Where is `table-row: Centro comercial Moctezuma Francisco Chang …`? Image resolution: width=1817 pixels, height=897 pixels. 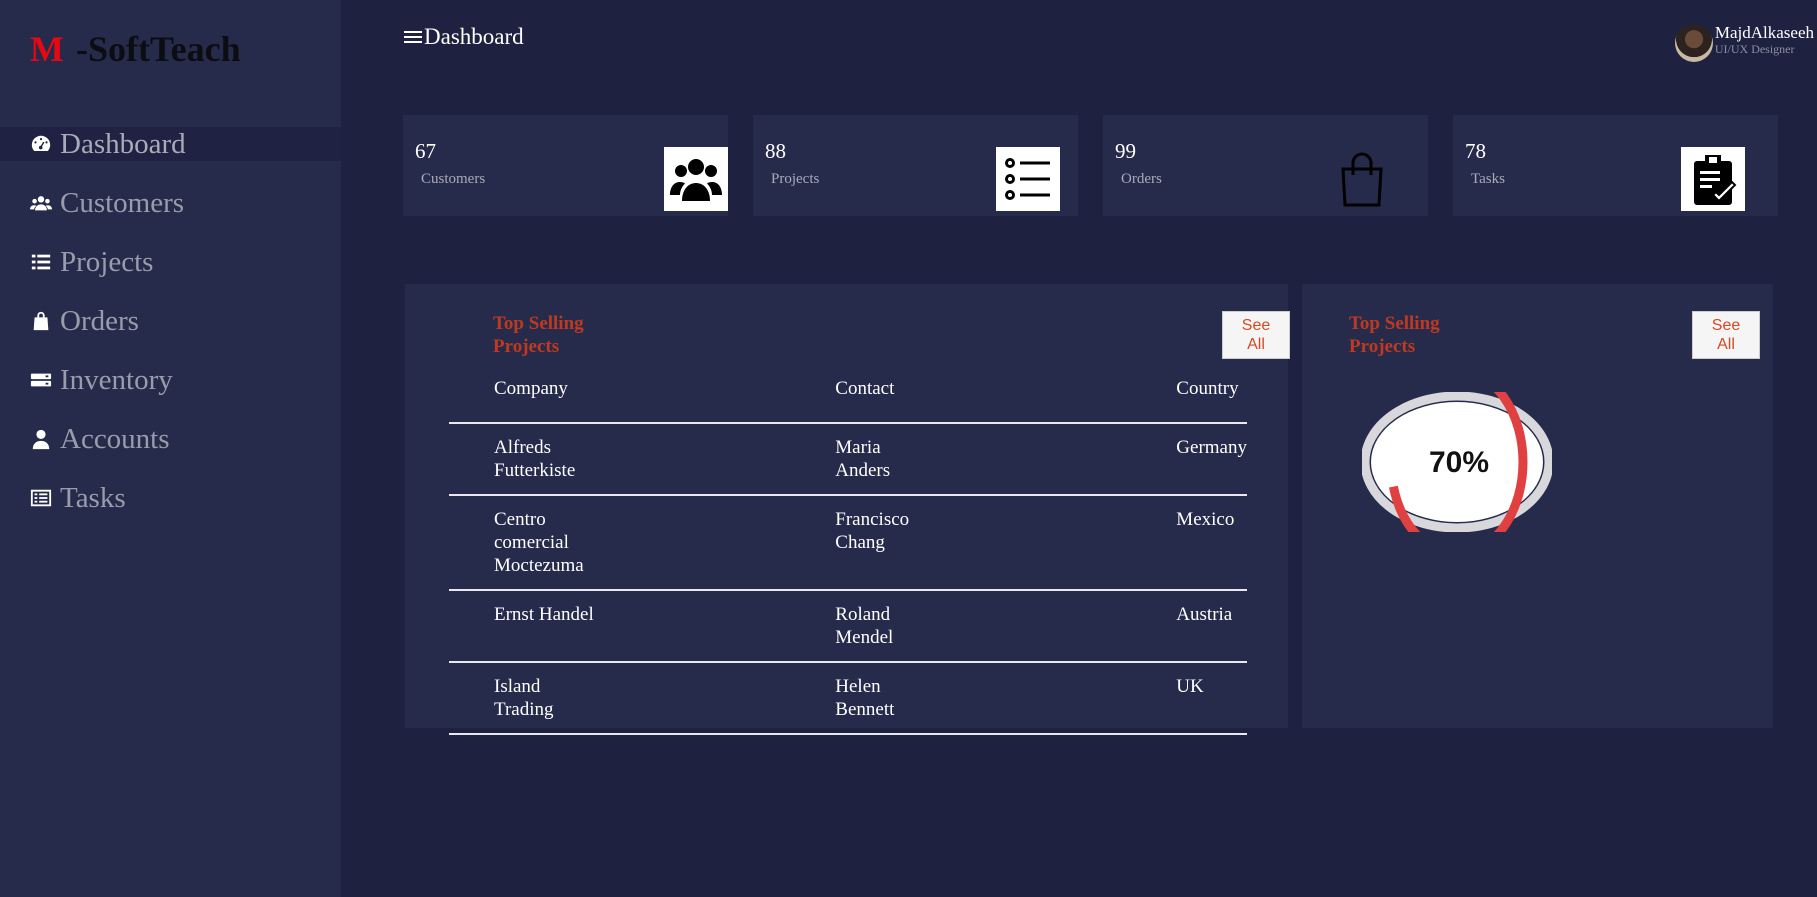 table-row: Centro comercial Moctezuma Francisco Chang … is located at coordinates (848, 542).